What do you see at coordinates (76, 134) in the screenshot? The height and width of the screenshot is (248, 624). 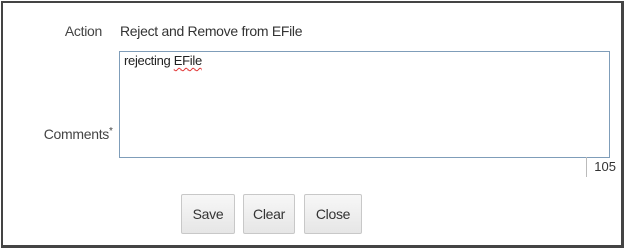 I see `comments-label: Comments` at bounding box center [76, 134].